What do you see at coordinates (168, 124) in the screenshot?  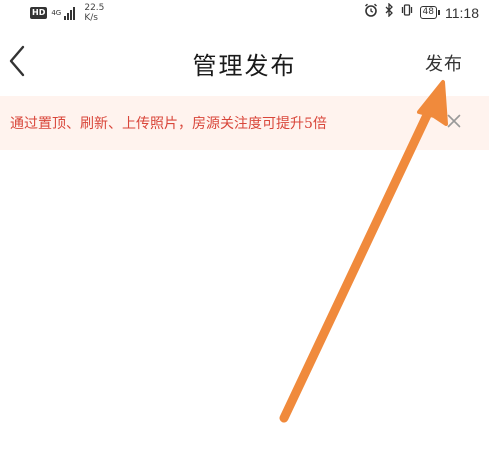 I see `banner-text: 通过置顶、刷新、上传照片，房源关注度可提升5倍` at bounding box center [168, 124].